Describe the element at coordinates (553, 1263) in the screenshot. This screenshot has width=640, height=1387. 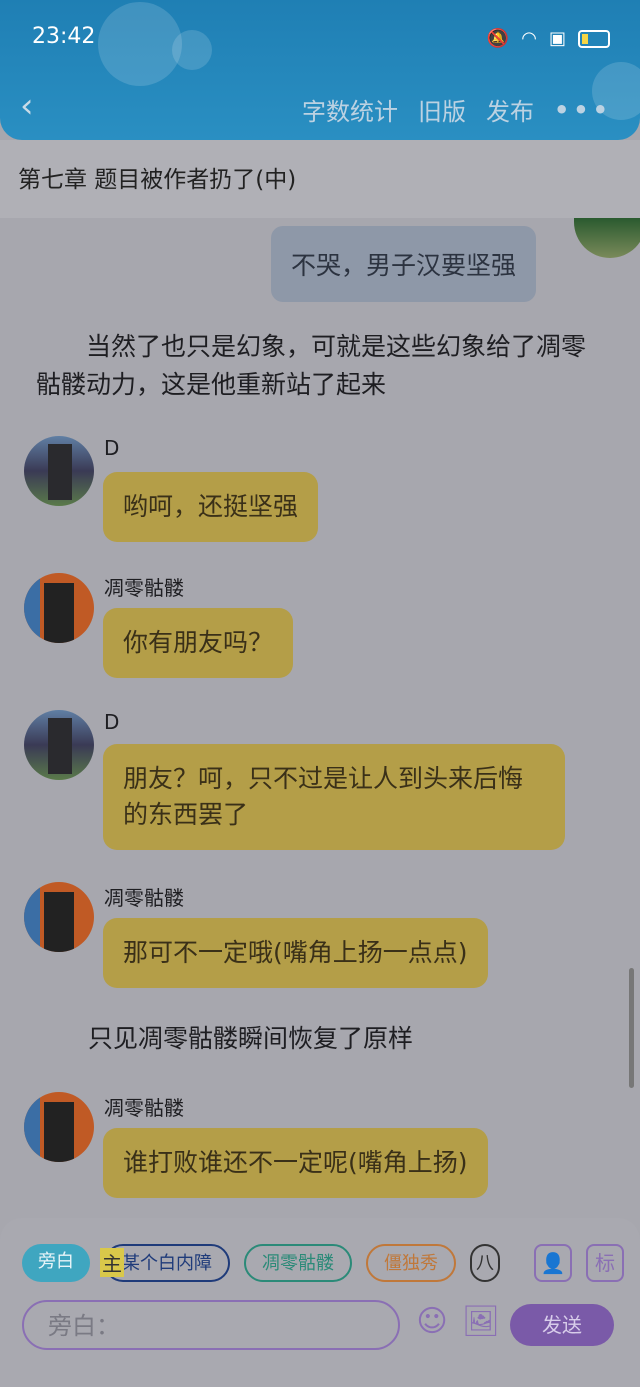
I see `person-icon: 👤` at that location.